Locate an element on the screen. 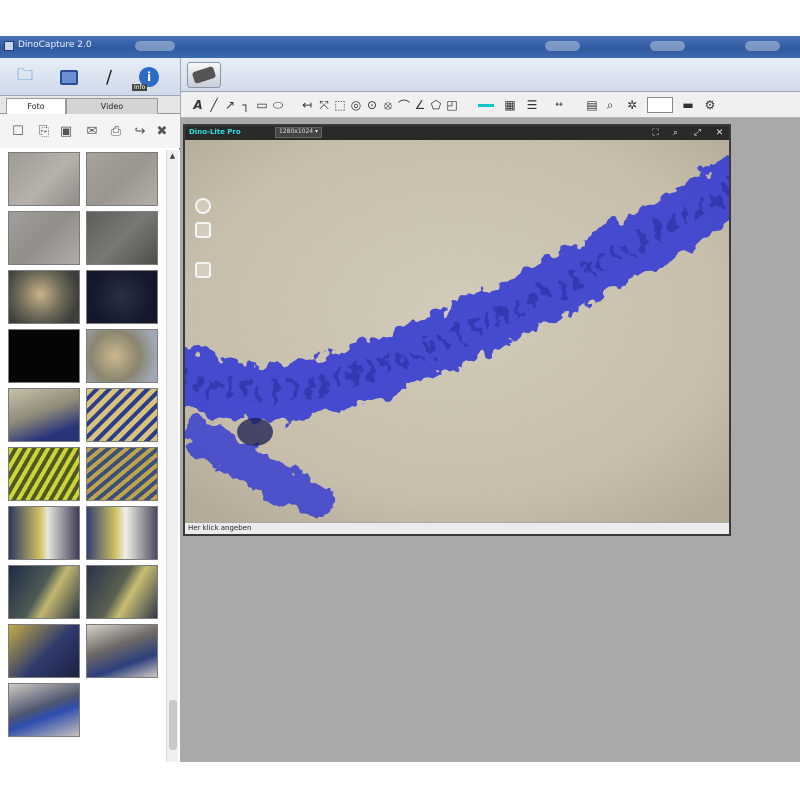 The height and width of the screenshot is (800, 800). compare-icon is located at coordinates (203, 270).